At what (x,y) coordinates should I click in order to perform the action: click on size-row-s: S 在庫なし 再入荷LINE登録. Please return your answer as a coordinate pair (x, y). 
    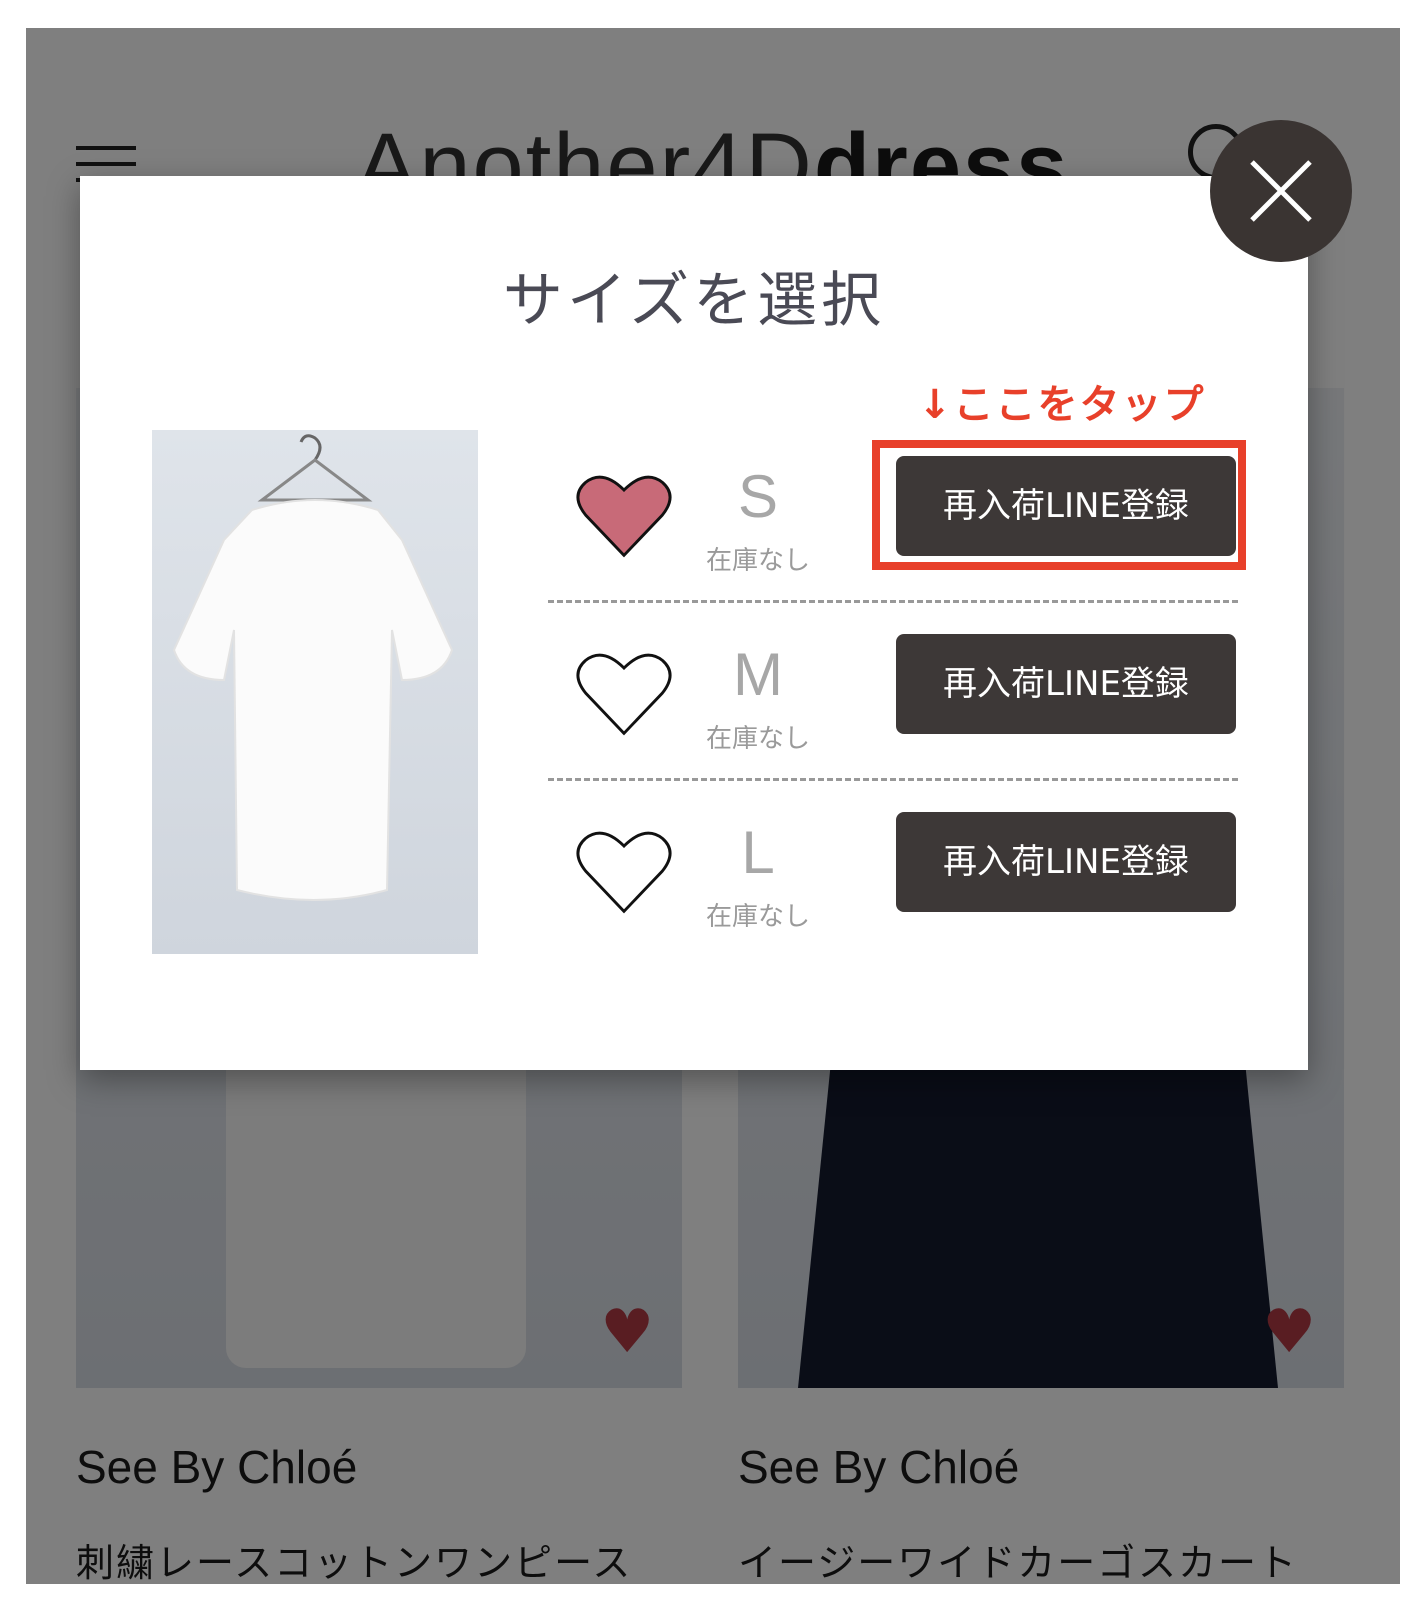
    Looking at the image, I should click on (894, 543).